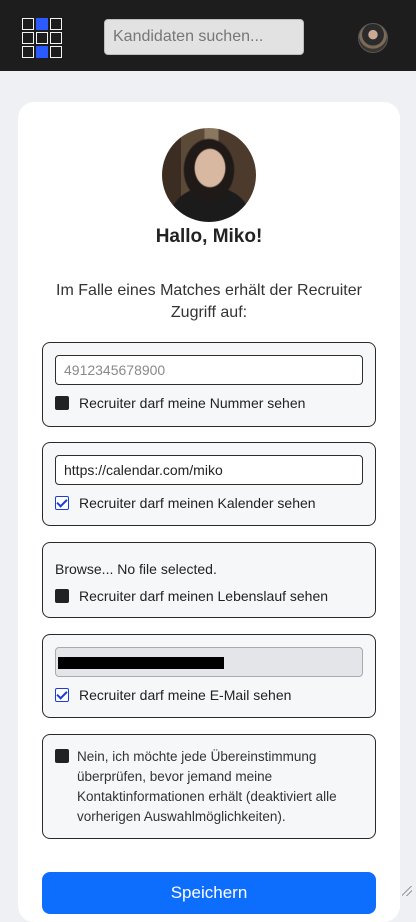 This screenshot has width=416, height=922. What do you see at coordinates (62, 403) in the screenshot?
I see `phone-permission-checkbox` at bounding box center [62, 403].